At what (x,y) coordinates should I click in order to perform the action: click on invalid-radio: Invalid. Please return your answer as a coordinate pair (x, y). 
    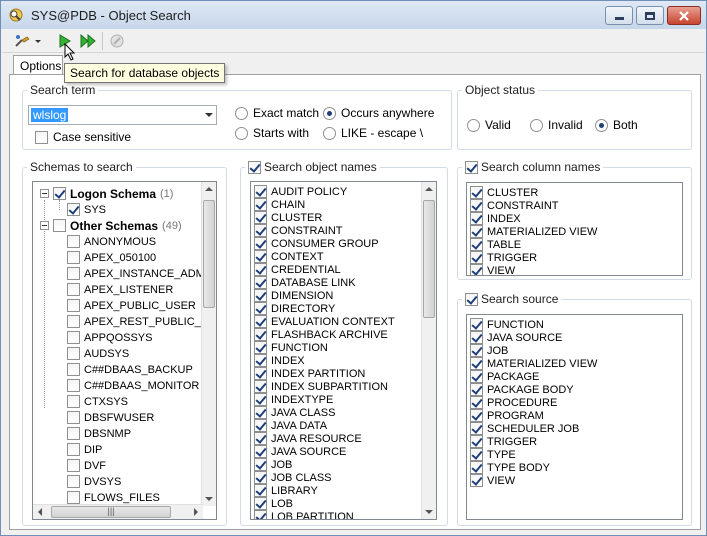
    Looking at the image, I should click on (556, 125).